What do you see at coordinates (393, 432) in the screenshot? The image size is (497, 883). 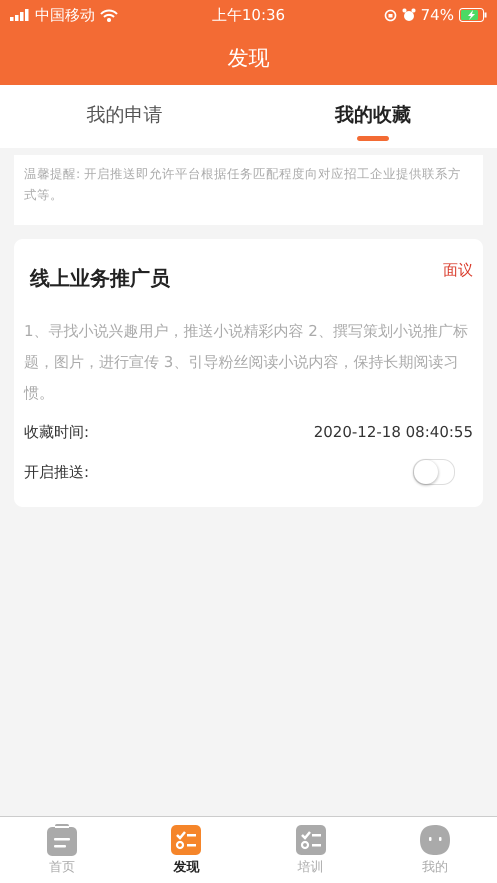 I see `time-value: 2020-12-18 08:40:55` at bounding box center [393, 432].